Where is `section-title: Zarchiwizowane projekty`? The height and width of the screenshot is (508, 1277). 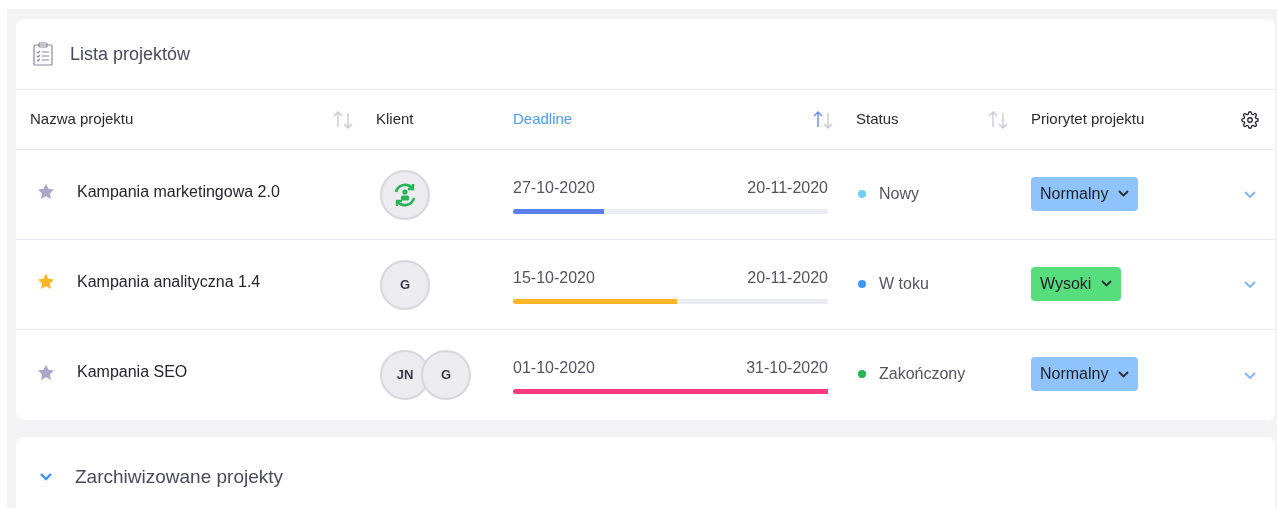
section-title: Zarchiwizowane projekty is located at coordinates (179, 477).